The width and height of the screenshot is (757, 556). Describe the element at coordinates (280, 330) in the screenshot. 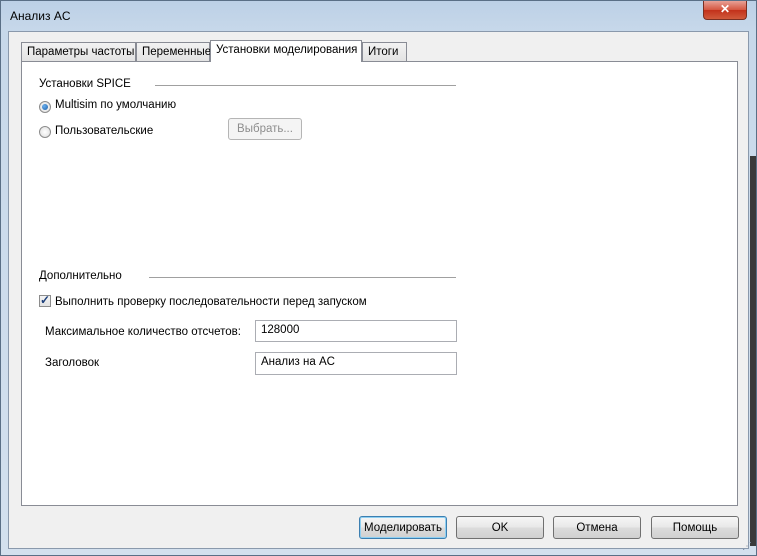

I see `max-points-value: 128000` at that location.